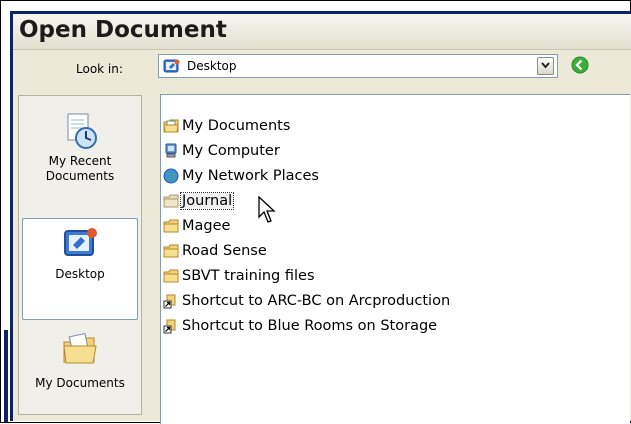 The height and width of the screenshot is (424, 631). What do you see at coordinates (123, 30) in the screenshot?
I see `dialog-title: Open Document` at bounding box center [123, 30].